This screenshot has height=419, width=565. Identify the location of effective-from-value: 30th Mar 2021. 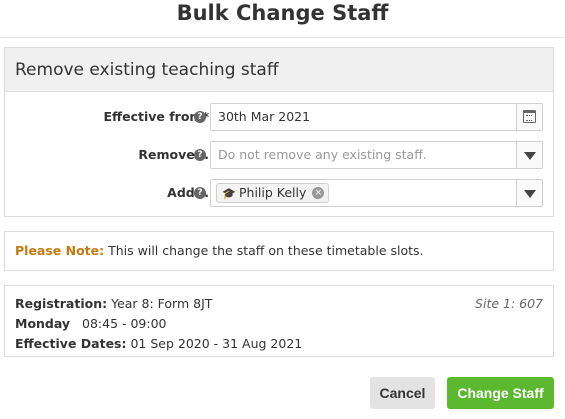
(264, 116).